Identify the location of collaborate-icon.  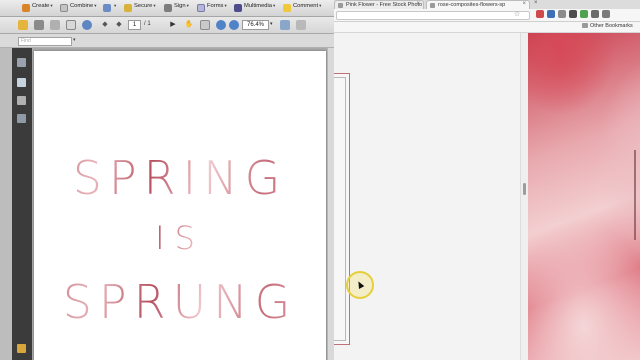
(107, 8).